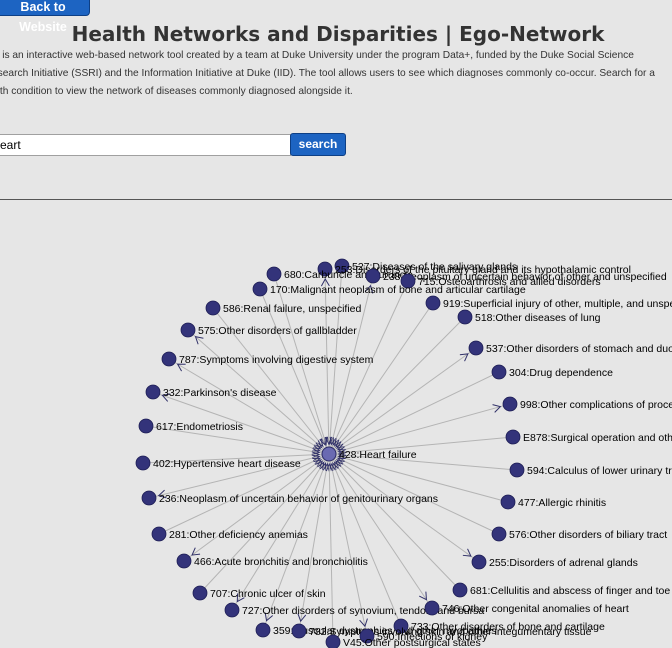 The image size is (672, 648). I want to click on network-node: 281:Other deficiency anemias, so click(229, 534).